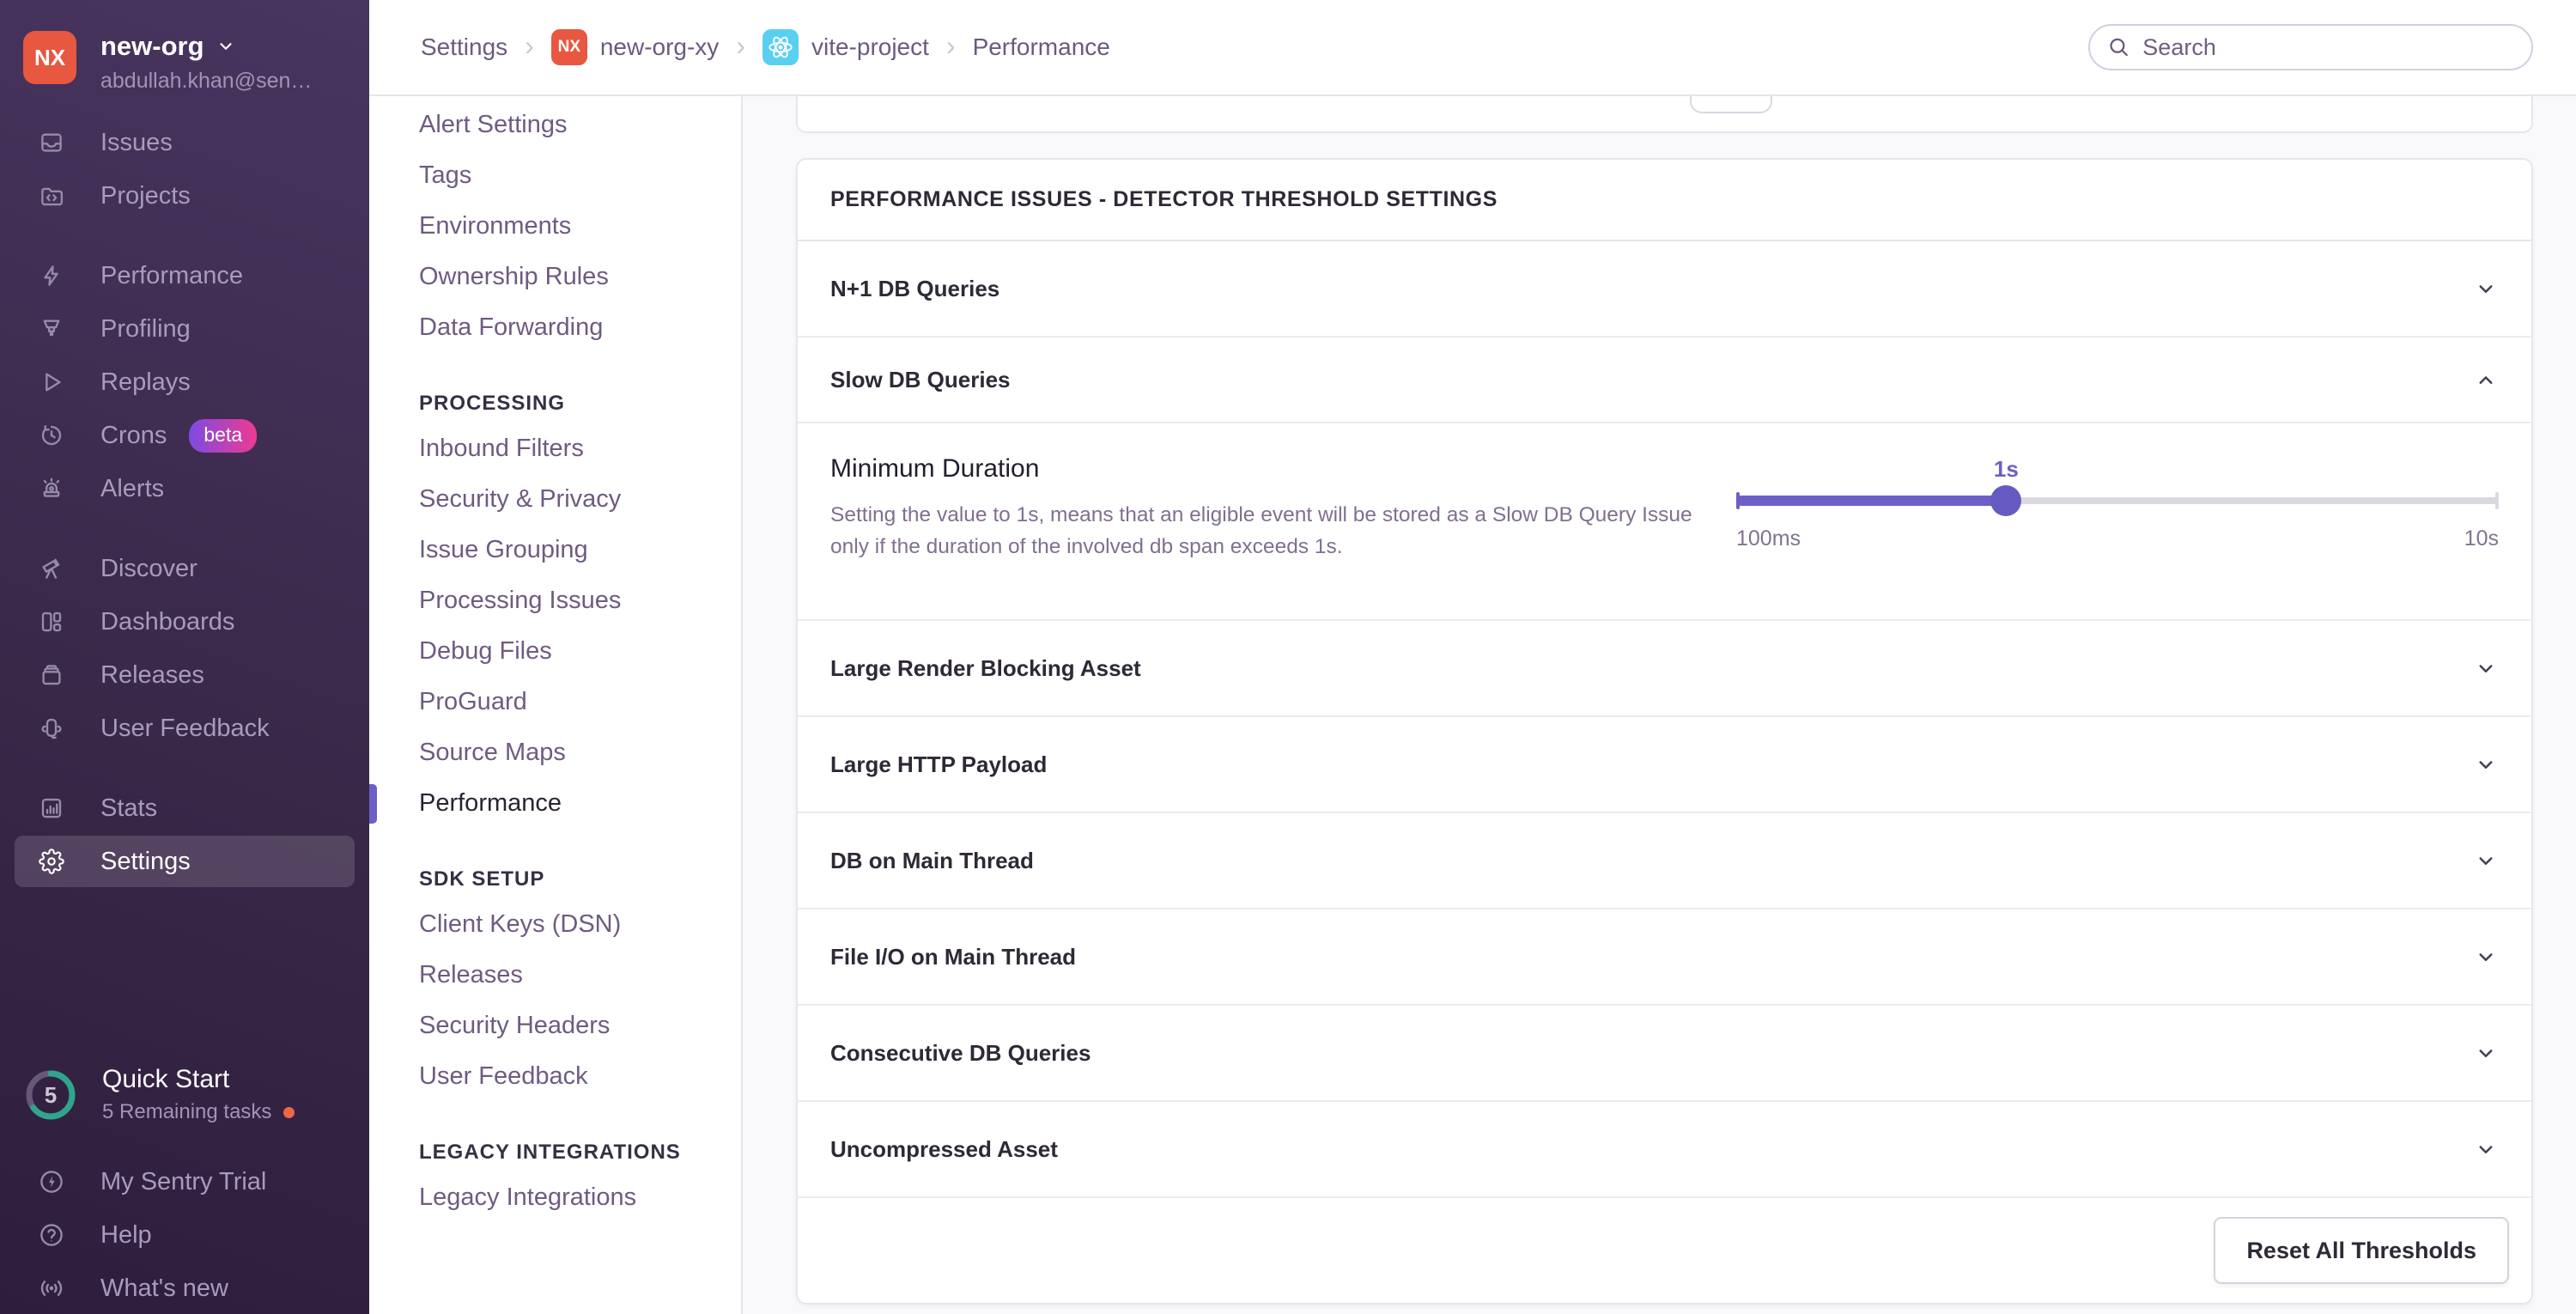 This screenshot has height=1314, width=2576. What do you see at coordinates (1664, 861) in the screenshot?
I see `accordion-row-db-on-main-thread: DB on Main Thread` at bounding box center [1664, 861].